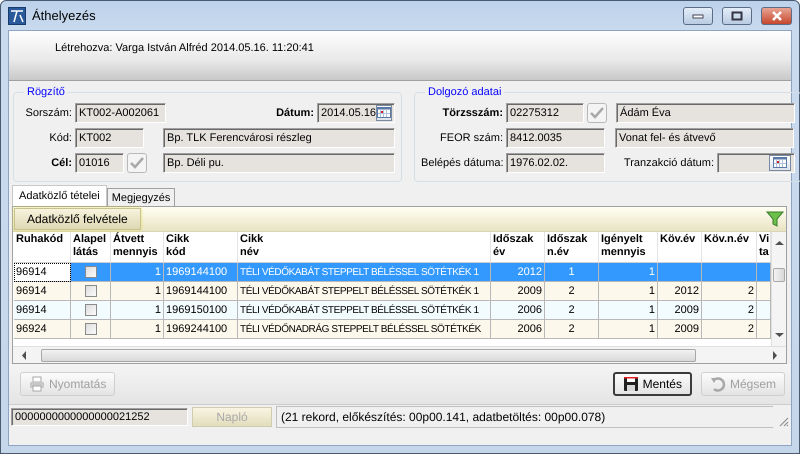 This screenshot has height=454, width=800. I want to click on right-arrow-icon, so click(775, 355).